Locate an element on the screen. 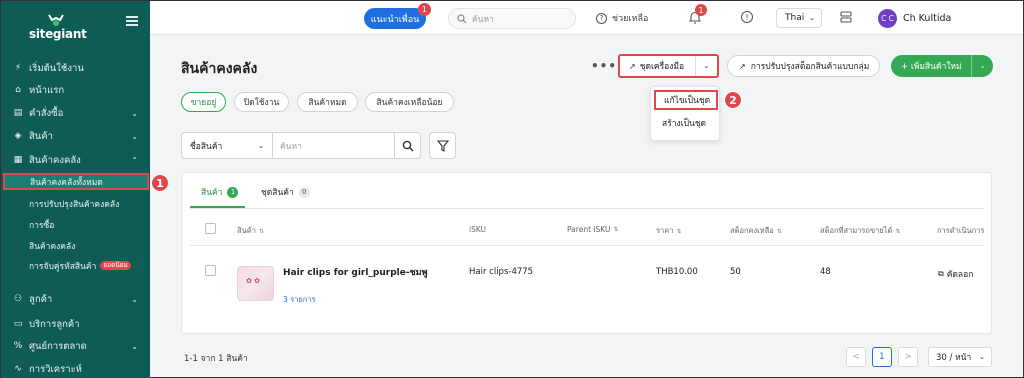 This screenshot has width=1024, height=378. sidebar-subitem-label: การจับคู่รหัสสินค้า is located at coordinates (63, 266).